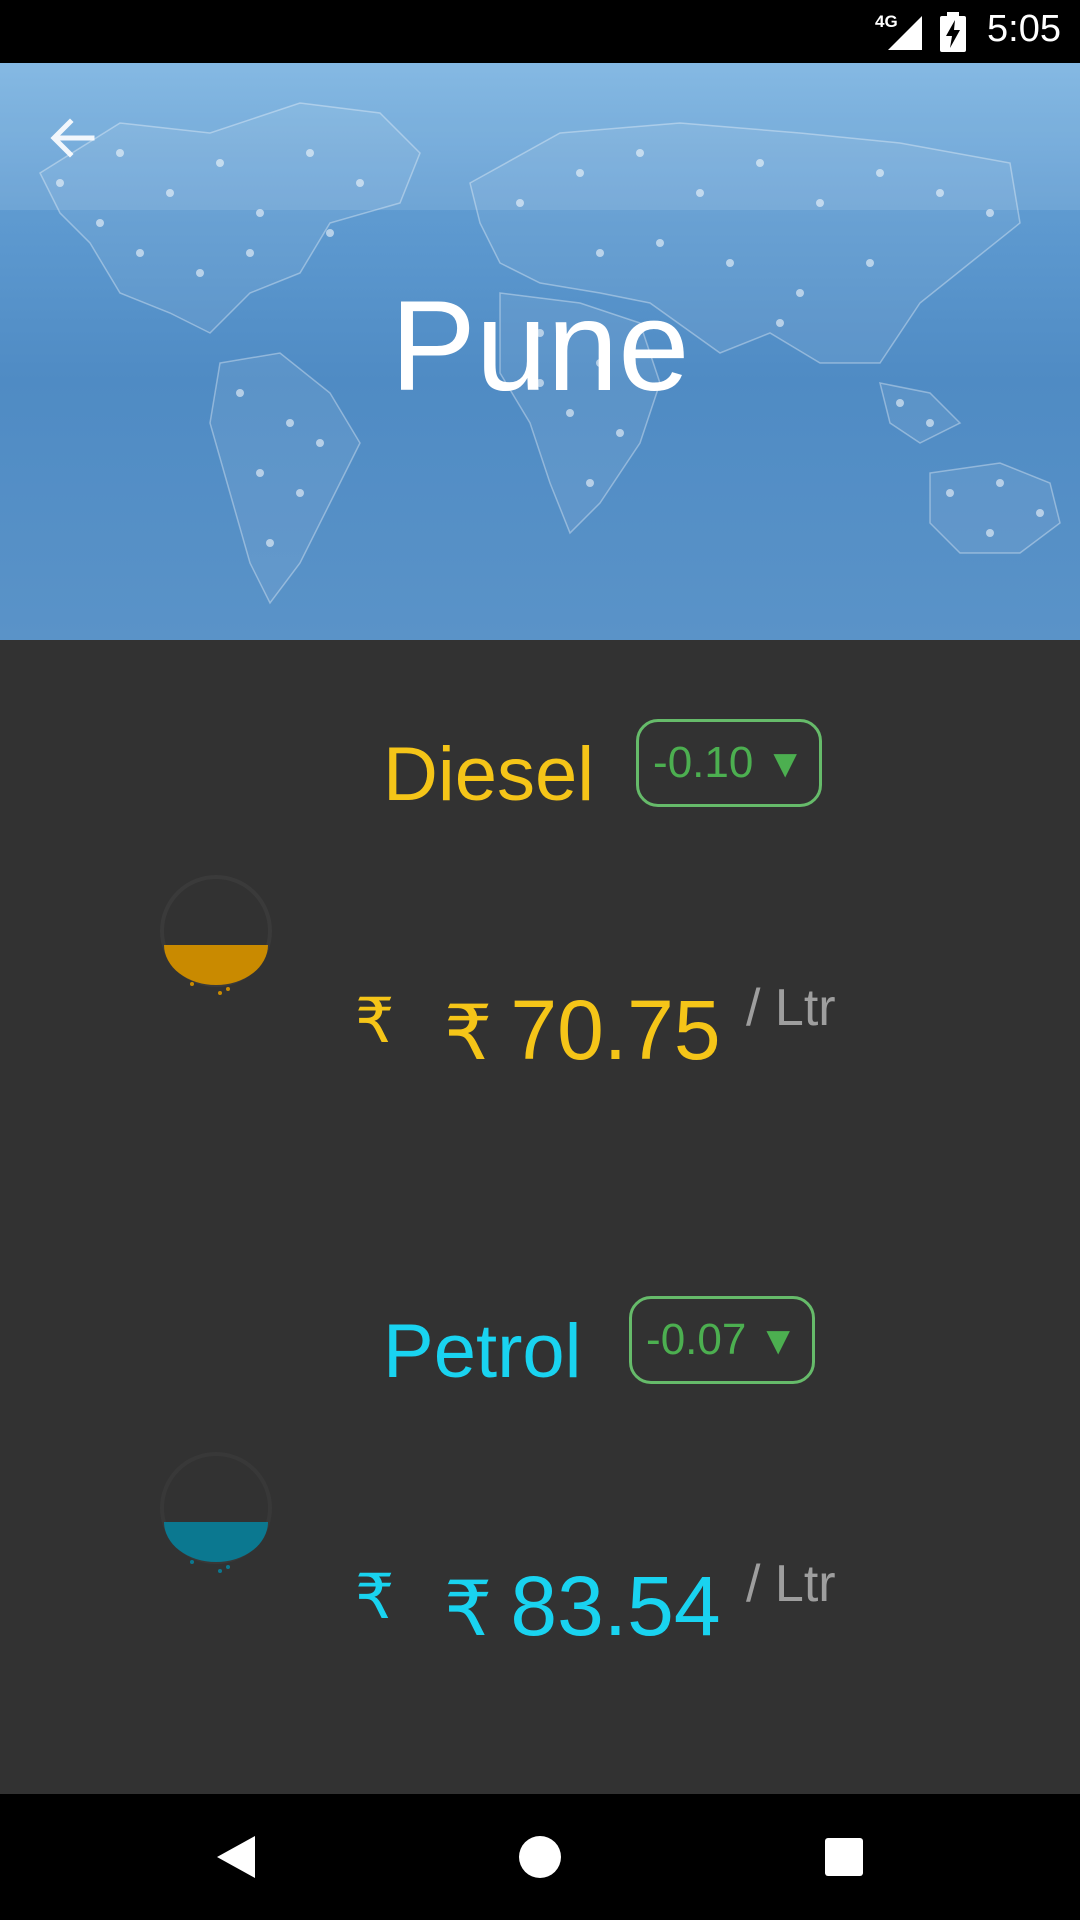 Image resolution: width=1080 pixels, height=1920 pixels. Describe the element at coordinates (615, 1606) in the screenshot. I see `petrol-price-value: 83.54` at that location.